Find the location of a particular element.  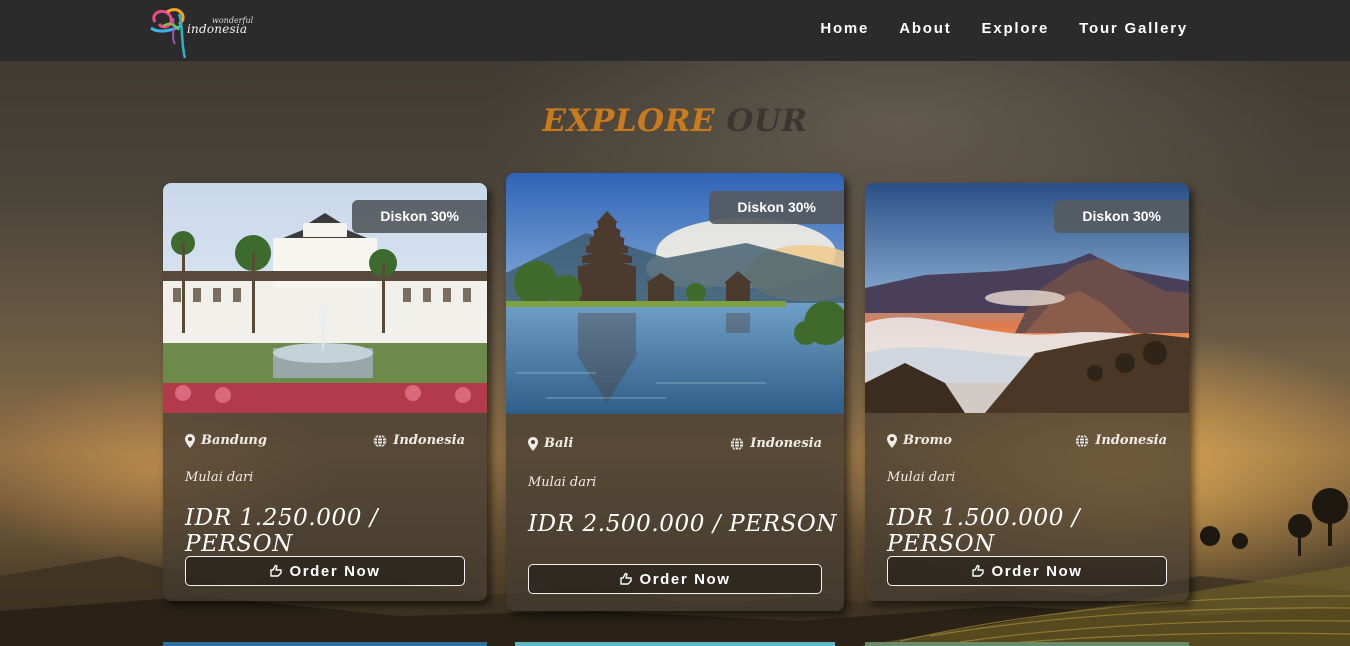

price-text: IDR 1.250.000 / PERSON is located at coordinates (282, 531).